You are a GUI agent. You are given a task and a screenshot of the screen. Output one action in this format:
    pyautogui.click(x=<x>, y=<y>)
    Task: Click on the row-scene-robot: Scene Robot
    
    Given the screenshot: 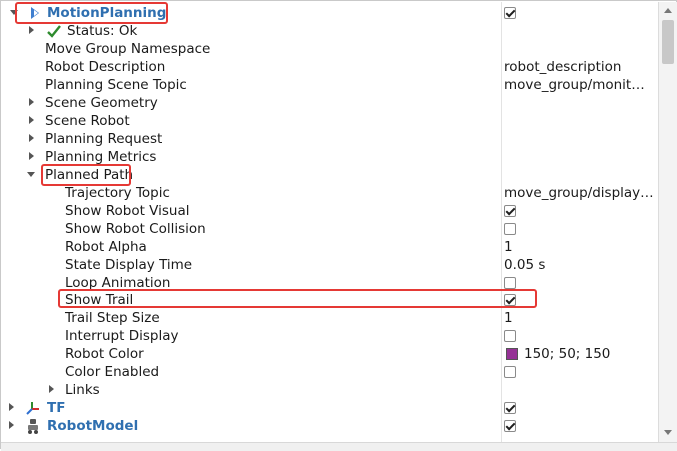 What is the action you would take?
    pyautogui.click(x=329, y=121)
    